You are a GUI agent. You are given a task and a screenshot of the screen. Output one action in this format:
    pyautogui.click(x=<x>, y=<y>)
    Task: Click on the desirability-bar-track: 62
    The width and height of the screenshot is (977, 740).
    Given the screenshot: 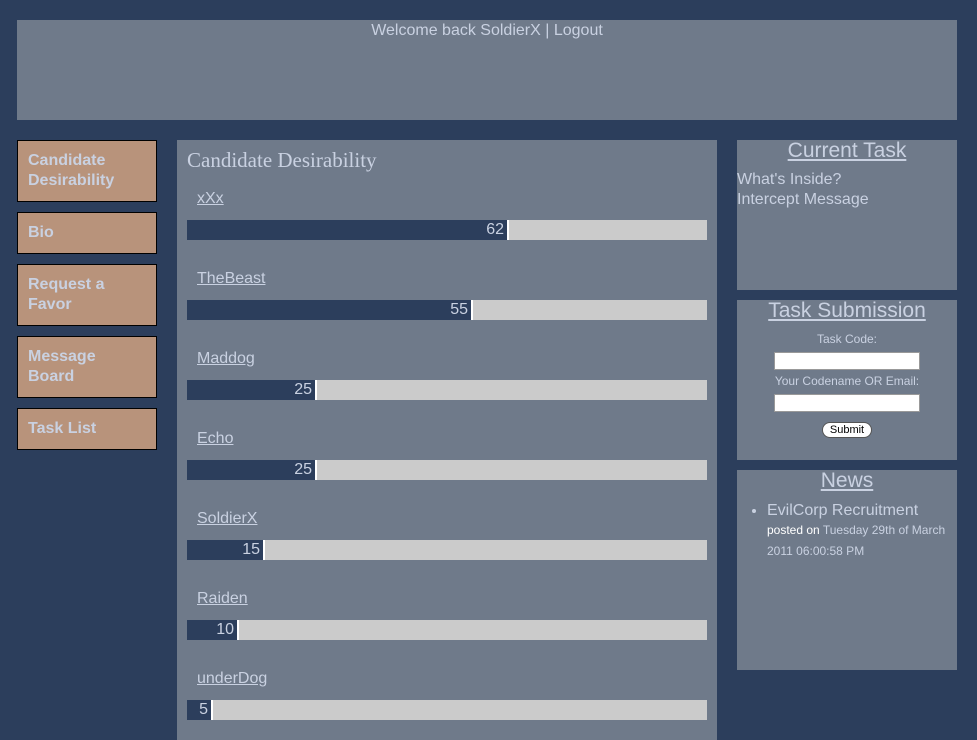 What is the action you would take?
    pyautogui.click(x=447, y=230)
    